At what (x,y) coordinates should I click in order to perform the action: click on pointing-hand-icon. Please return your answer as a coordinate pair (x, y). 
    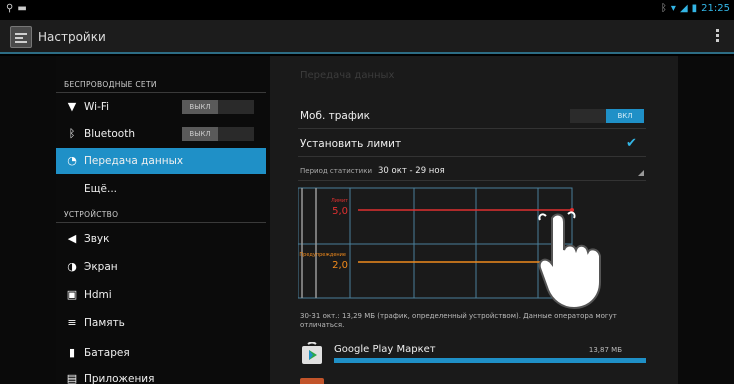
    Looking at the image, I should click on (569, 260).